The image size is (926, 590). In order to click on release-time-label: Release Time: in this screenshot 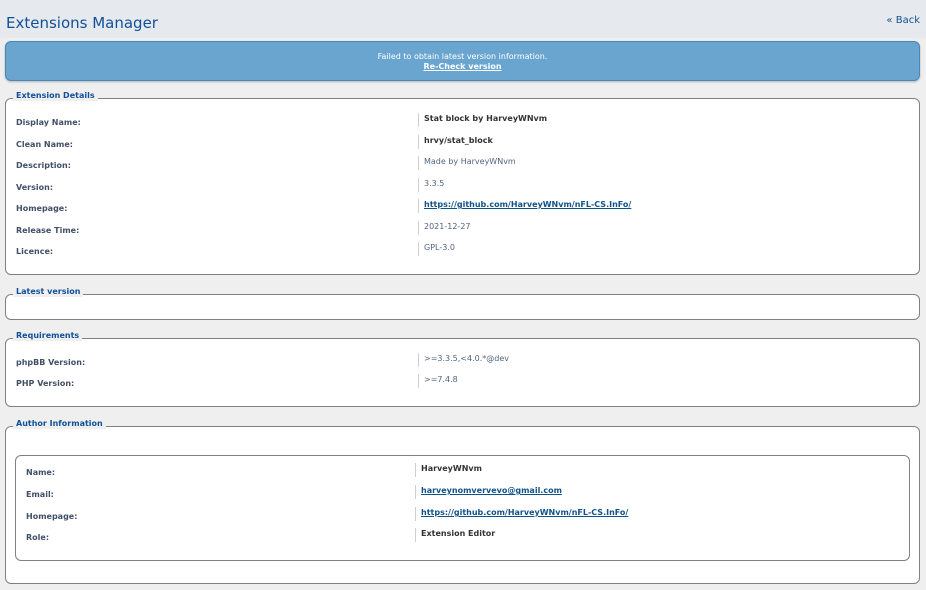, I will do `click(48, 230)`.